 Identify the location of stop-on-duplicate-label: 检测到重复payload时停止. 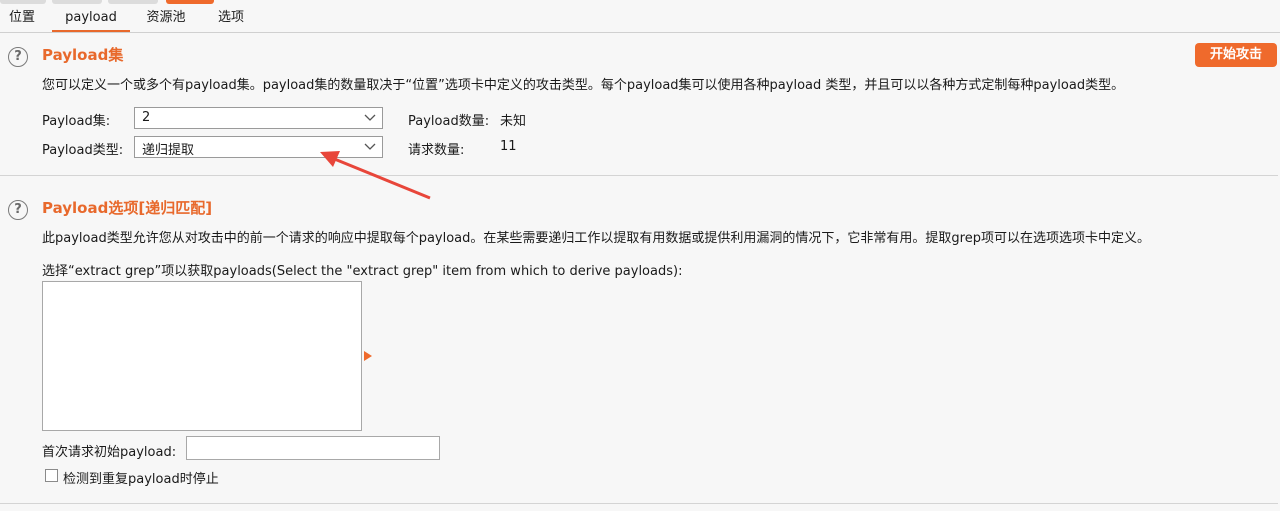
(141, 479).